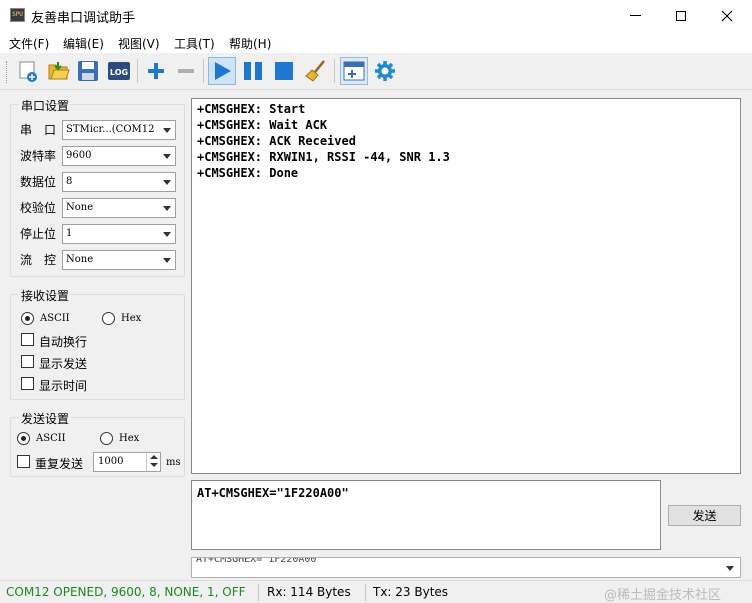 The width and height of the screenshot is (752, 603). Describe the element at coordinates (63, 342) in the screenshot. I see `auto-wrap-label: 自动换行` at that location.